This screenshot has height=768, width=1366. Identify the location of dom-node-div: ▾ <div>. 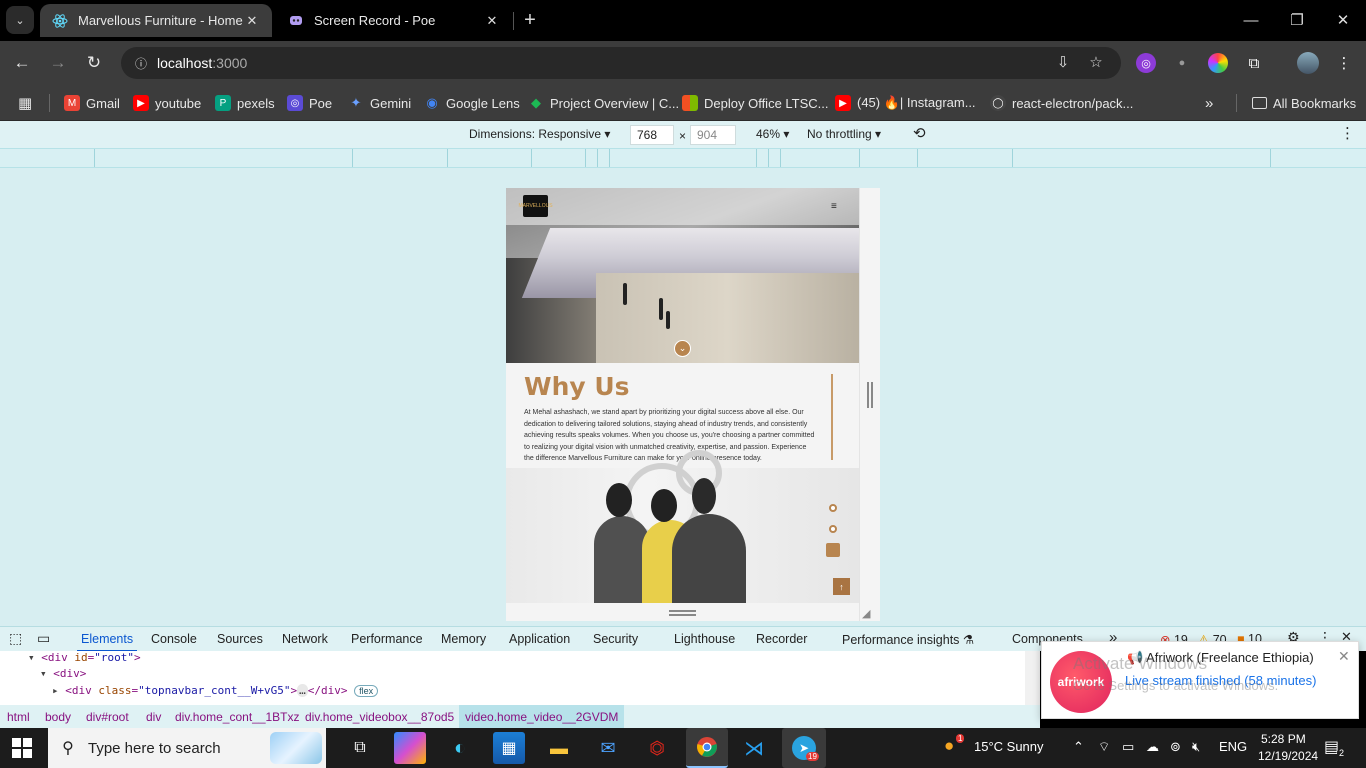
(63, 673).